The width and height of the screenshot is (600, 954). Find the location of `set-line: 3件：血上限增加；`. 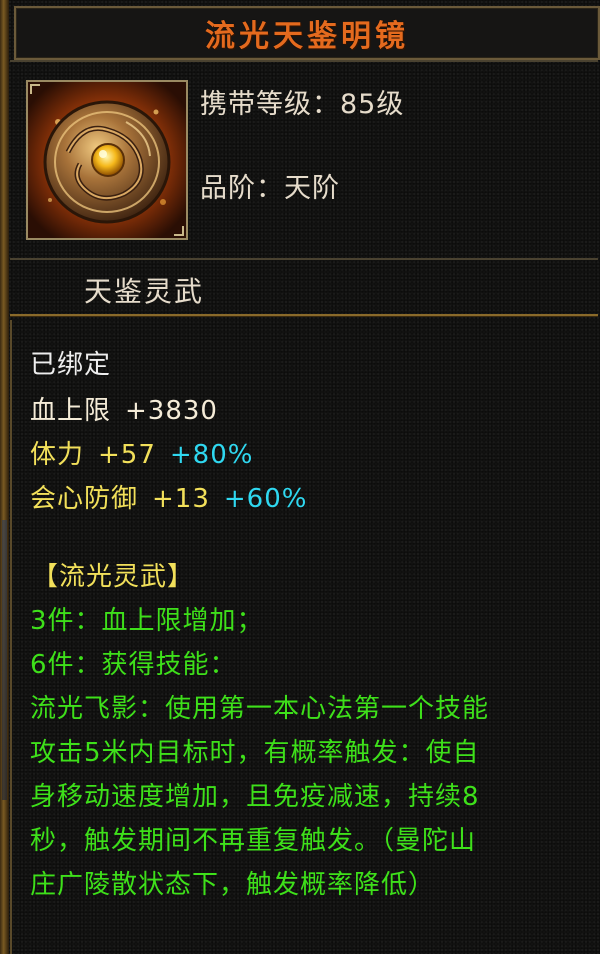

set-line: 3件：血上限增加； is located at coordinates (147, 621).